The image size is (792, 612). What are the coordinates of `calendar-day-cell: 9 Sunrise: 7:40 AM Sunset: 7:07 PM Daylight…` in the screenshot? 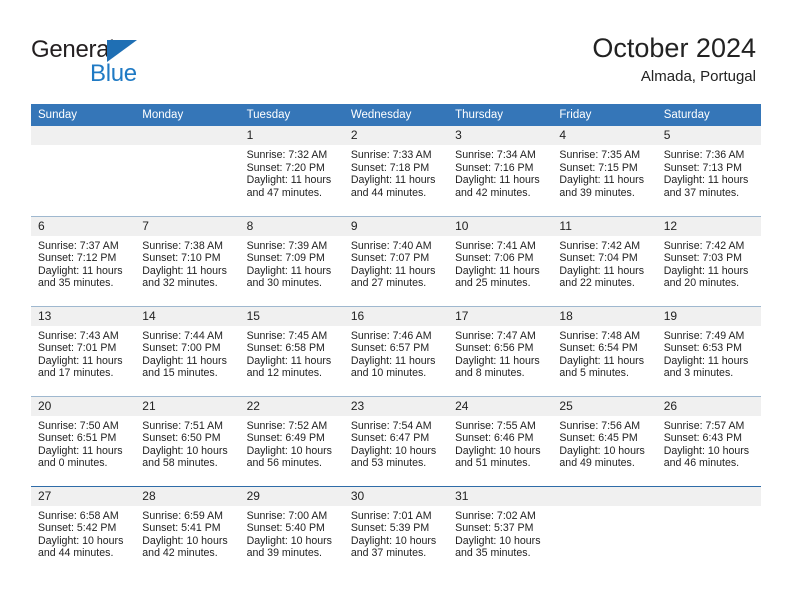 It's located at (396, 260).